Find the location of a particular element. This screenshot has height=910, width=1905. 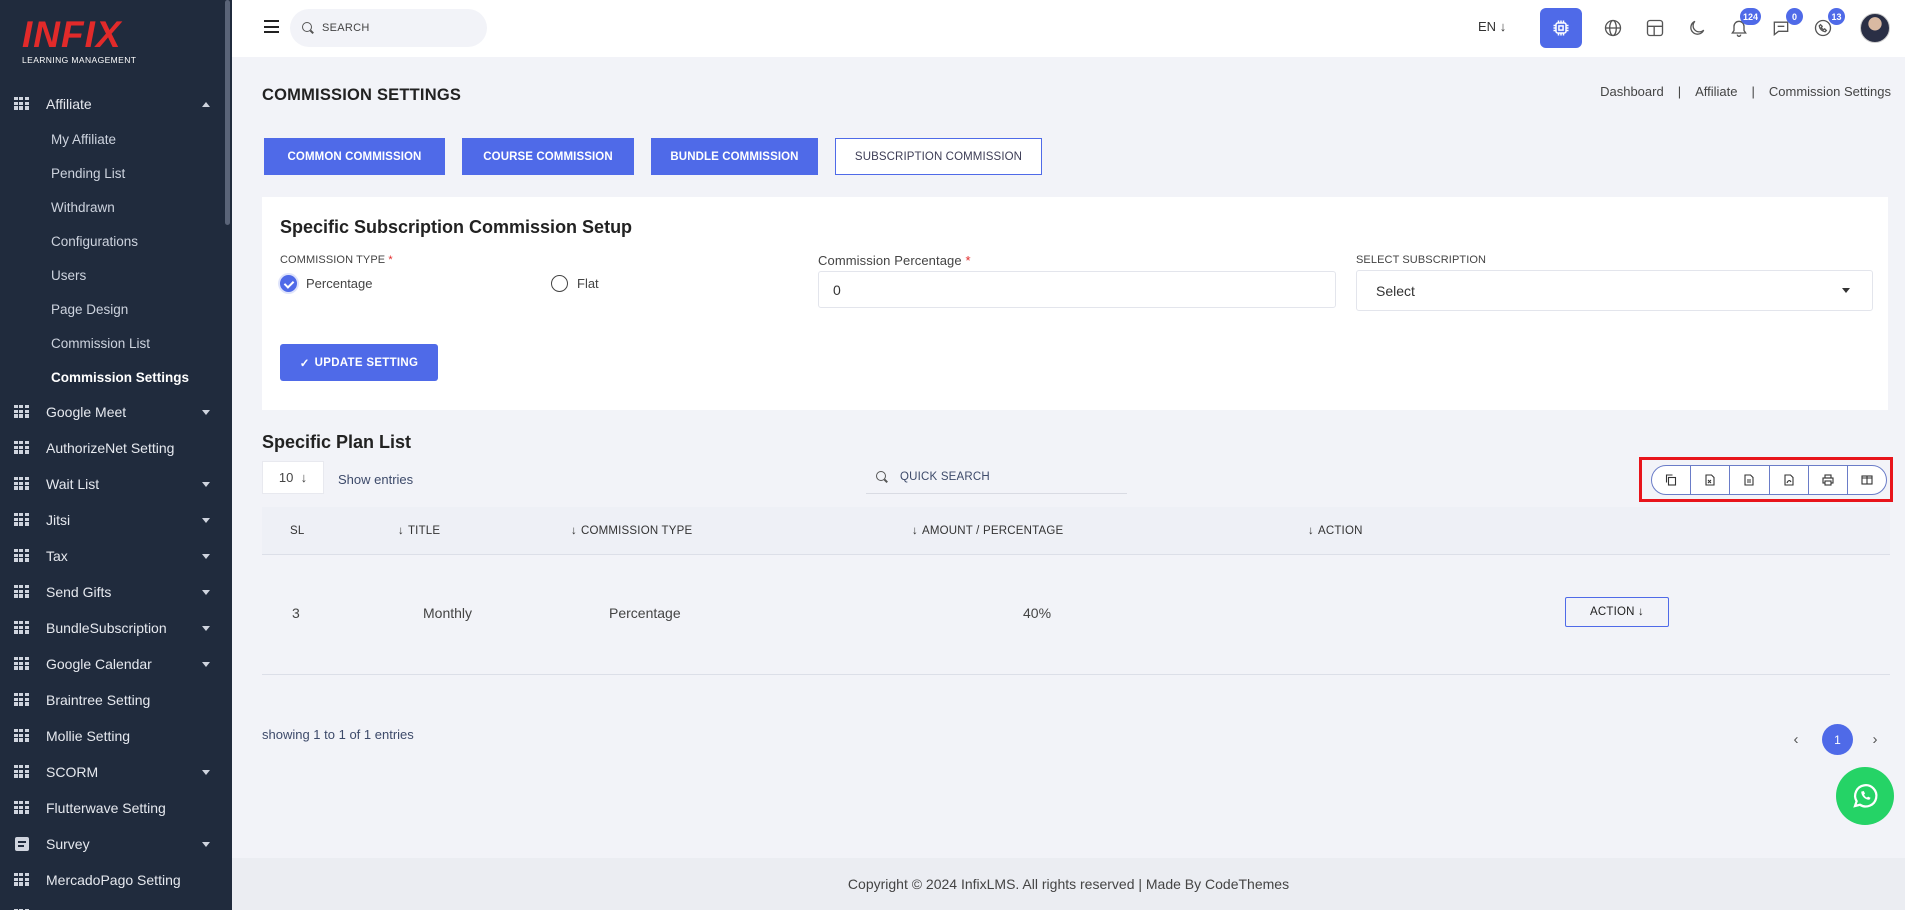

quick-search: QUICK SEARCH is located at coordinates (996, 477).